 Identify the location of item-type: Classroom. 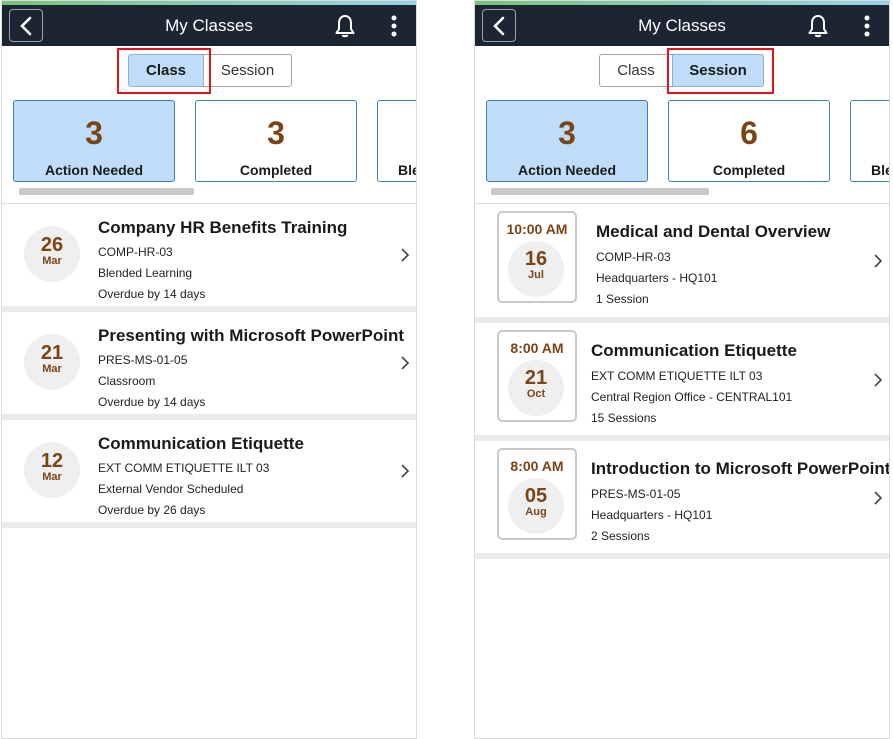
(127, 381).